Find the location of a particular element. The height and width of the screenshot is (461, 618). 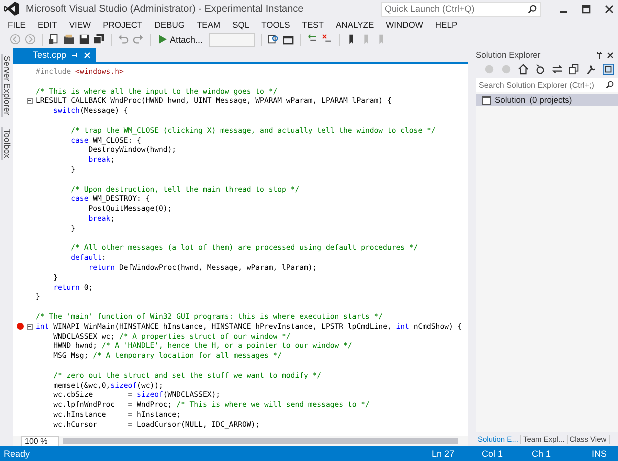

menu-item: PROJECT is located at coordinates (123, 25).